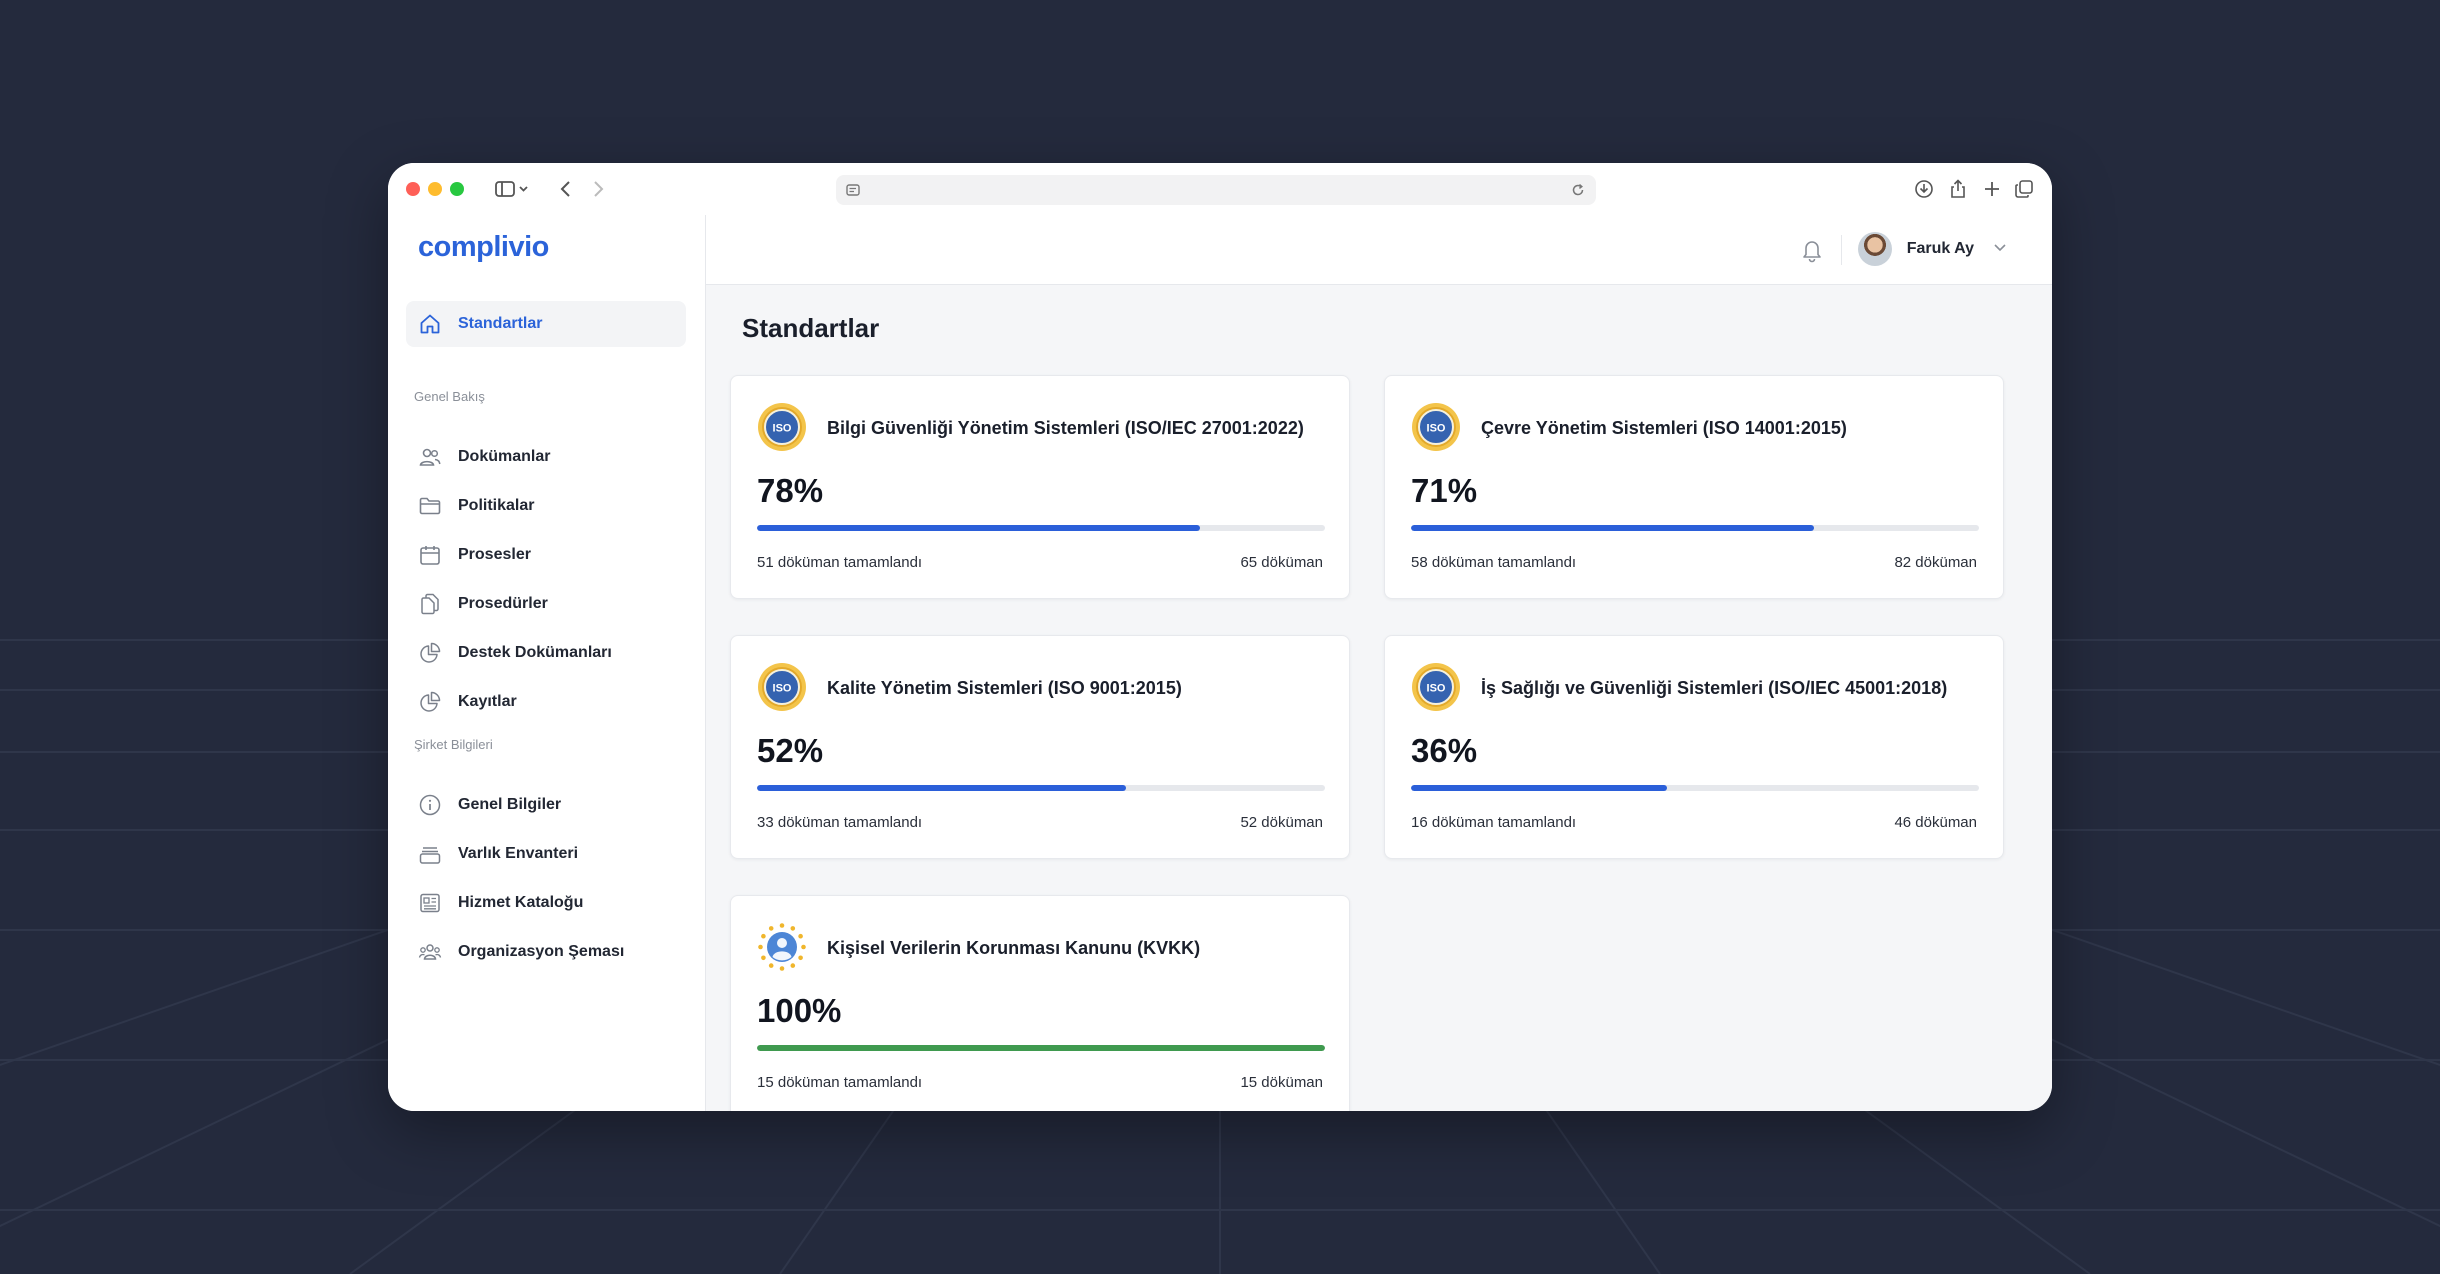  Describe the element at coordinates (1935, 822) in the screenshot. I see `total-count: 46 döküman` at that location.